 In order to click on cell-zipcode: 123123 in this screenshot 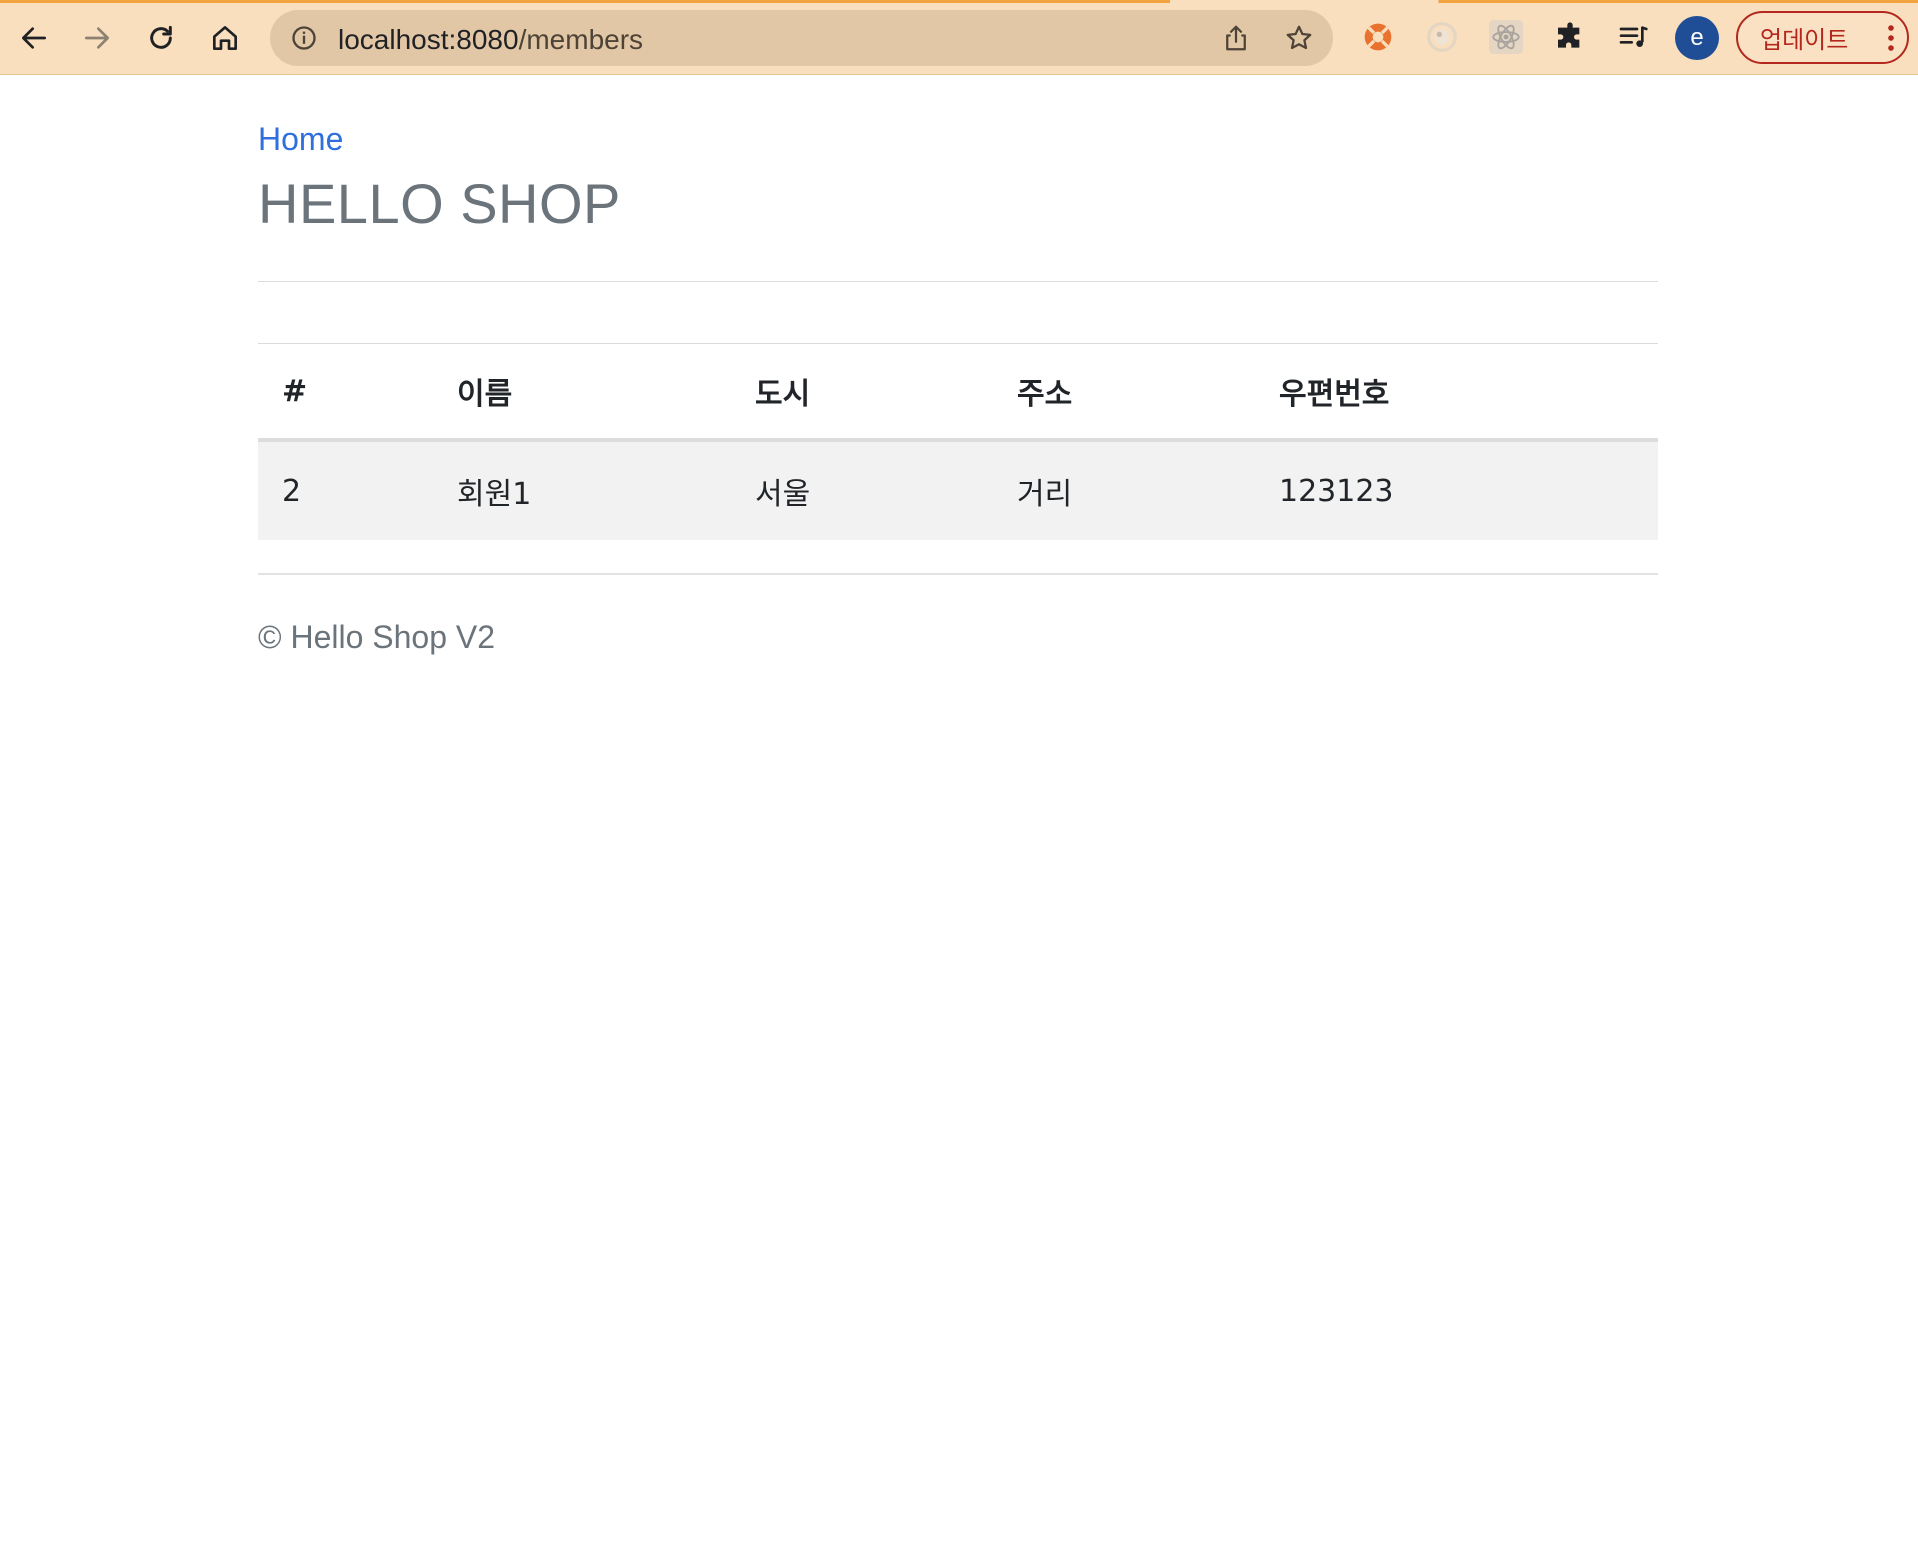, I will do `click(1336, 491)`.